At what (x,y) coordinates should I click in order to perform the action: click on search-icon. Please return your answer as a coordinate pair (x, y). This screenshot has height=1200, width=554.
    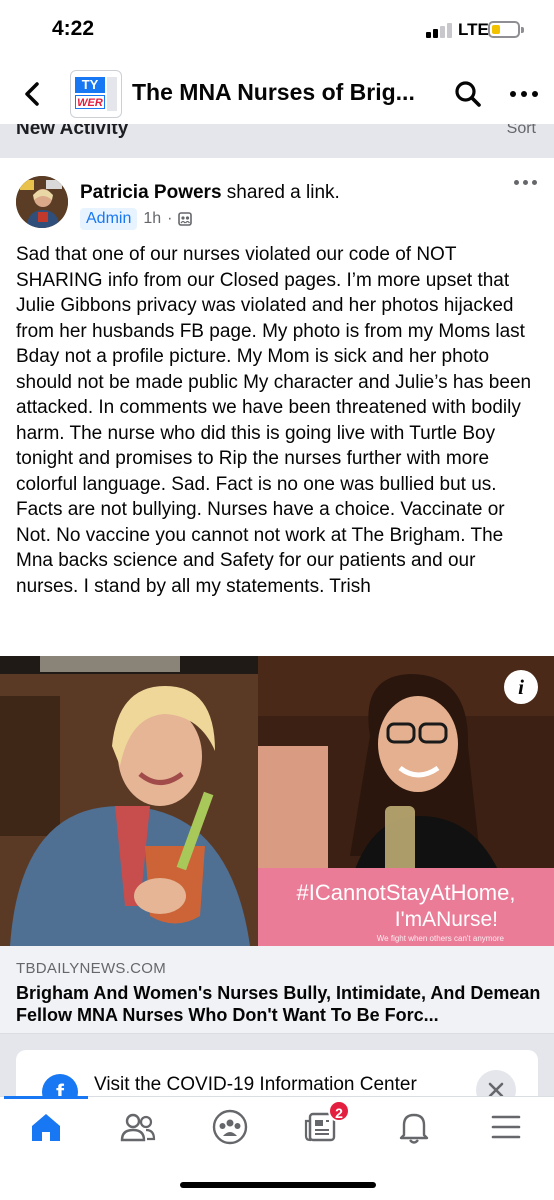
    Looking at the image, I should click on (468, 94).